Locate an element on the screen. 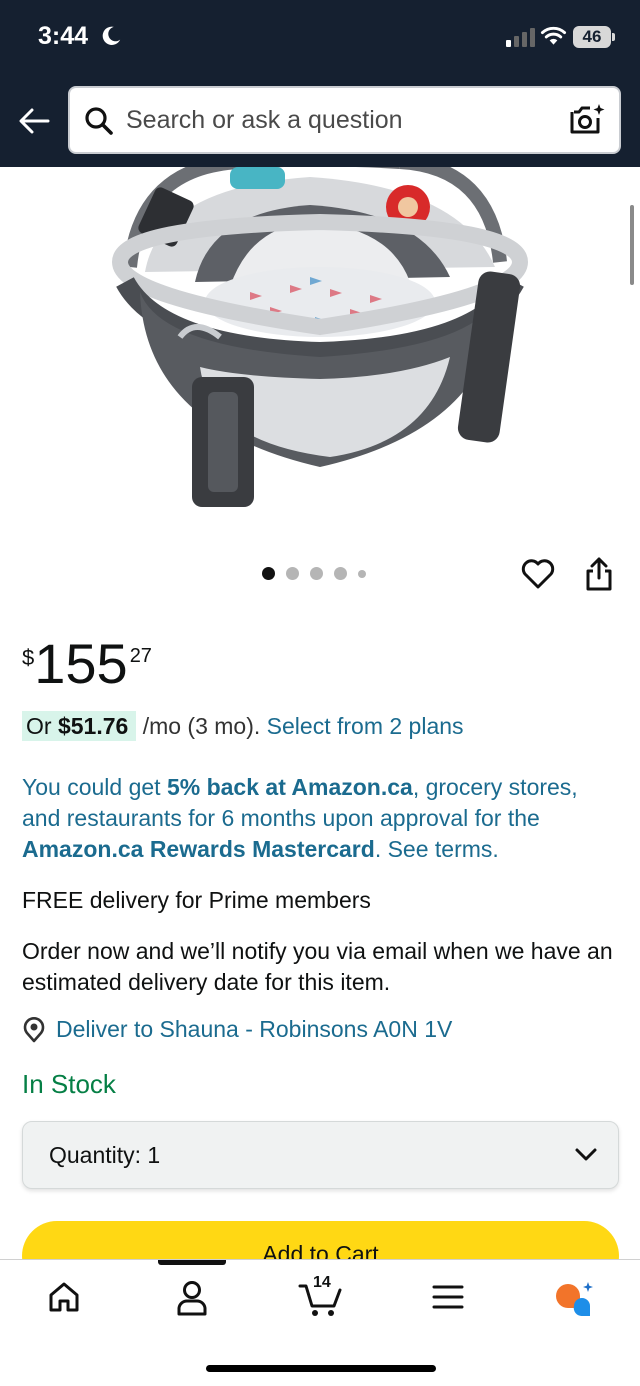 Image resolution: width=640 pixels, height=1386 pixels. rufus-assistant-icon is located at coordinates (574, 1298).